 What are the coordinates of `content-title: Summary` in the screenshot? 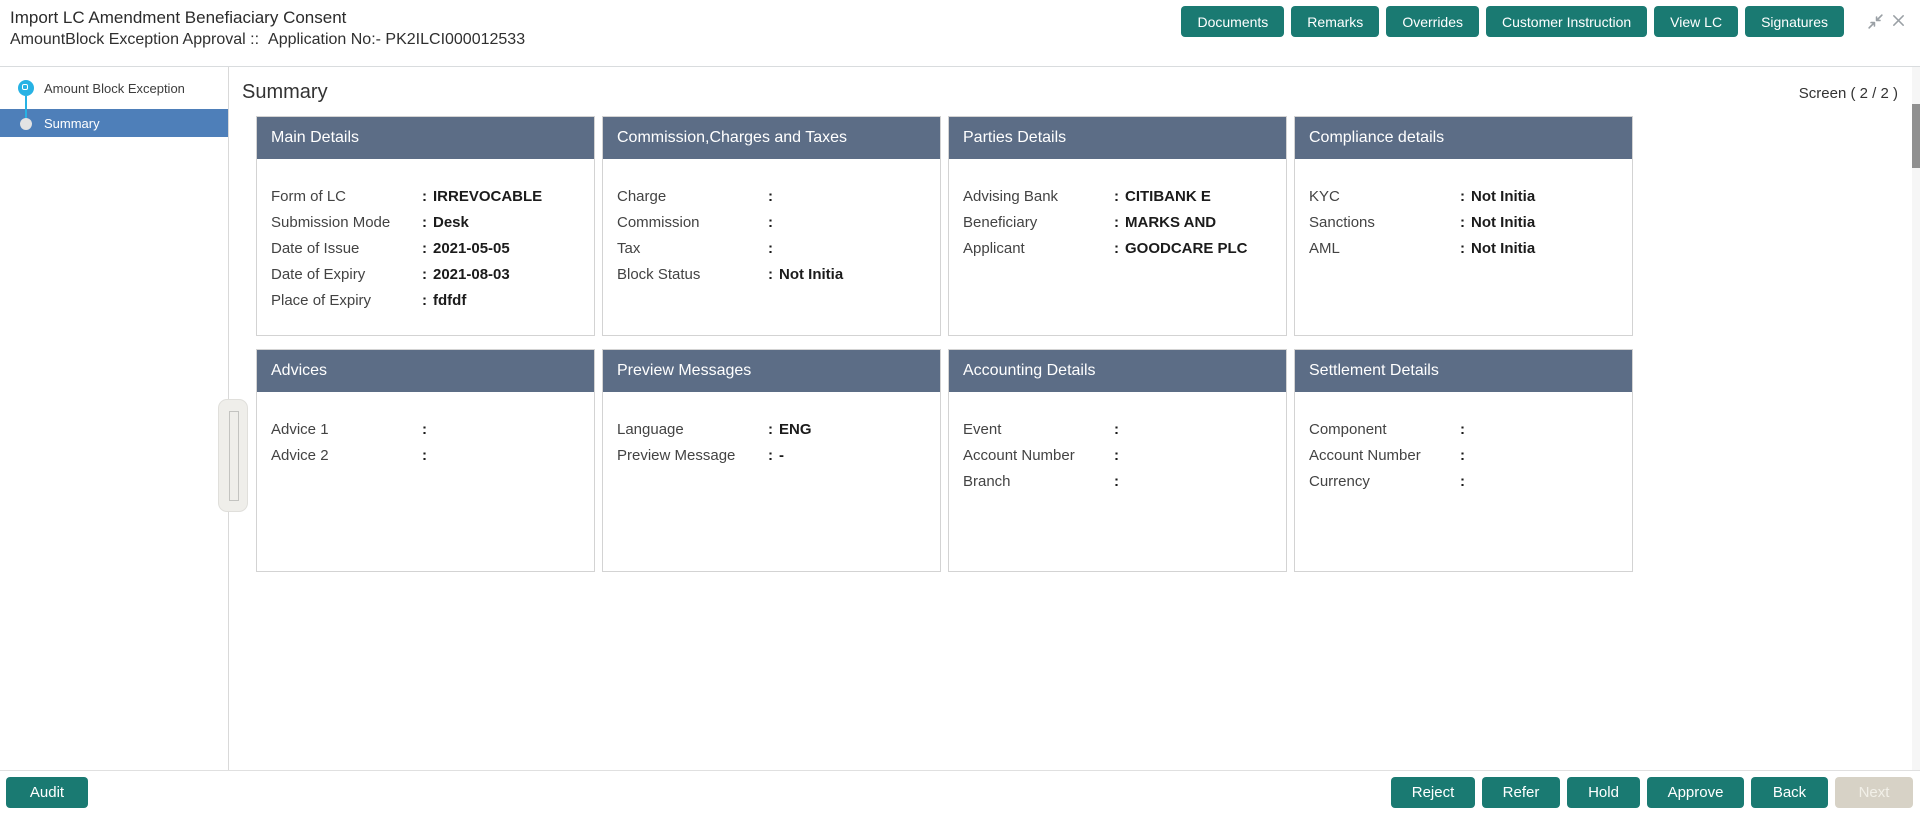 It's located at (285, 92).